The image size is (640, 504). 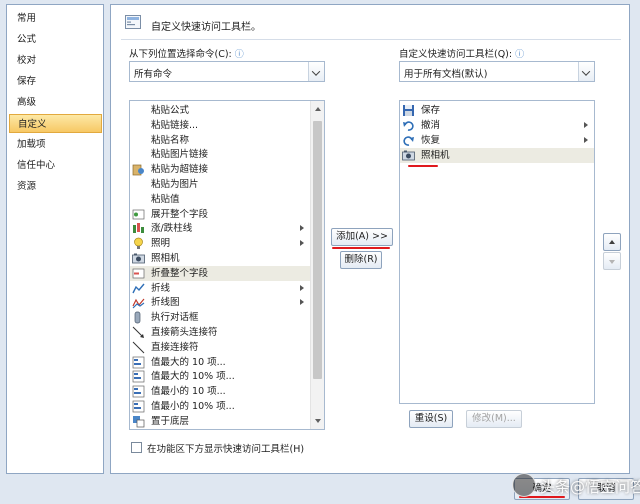 I want to click on options-nav: 常用公式校对保存高级自定义加载项信任中心资源, so click(x=55, y=239).